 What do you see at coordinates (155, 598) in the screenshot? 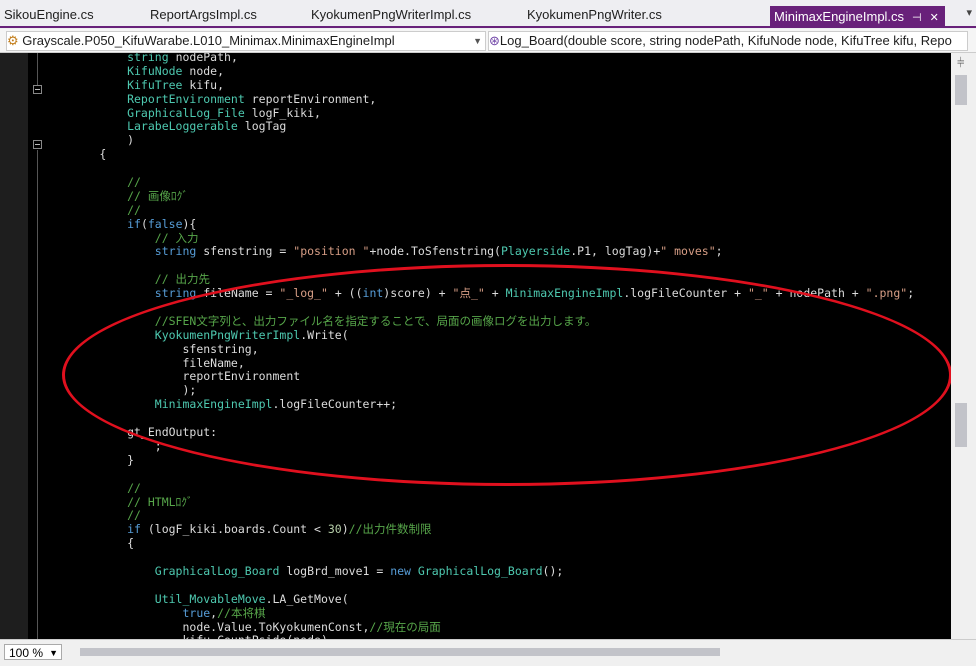
I see `code-token: Util_MovableMove` at bounding box center [155, 598].